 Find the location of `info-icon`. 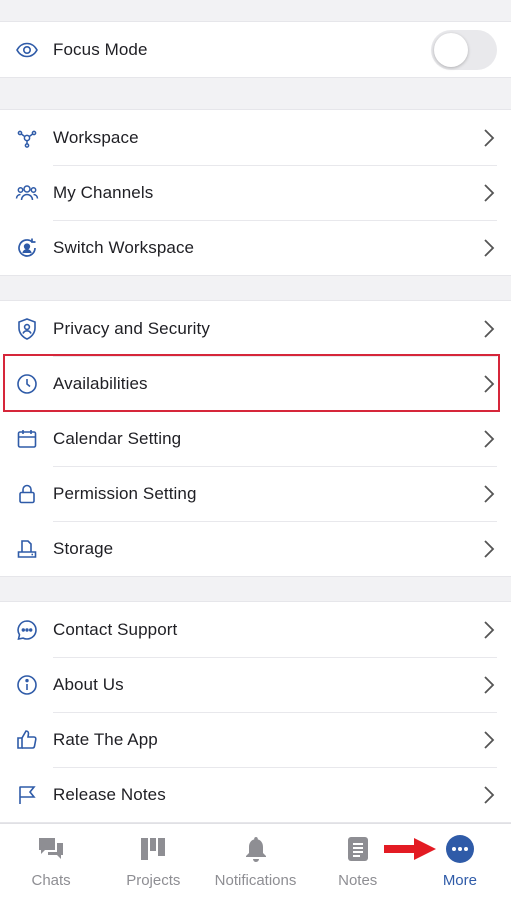

info-icon is located at coordinates (27, 685).